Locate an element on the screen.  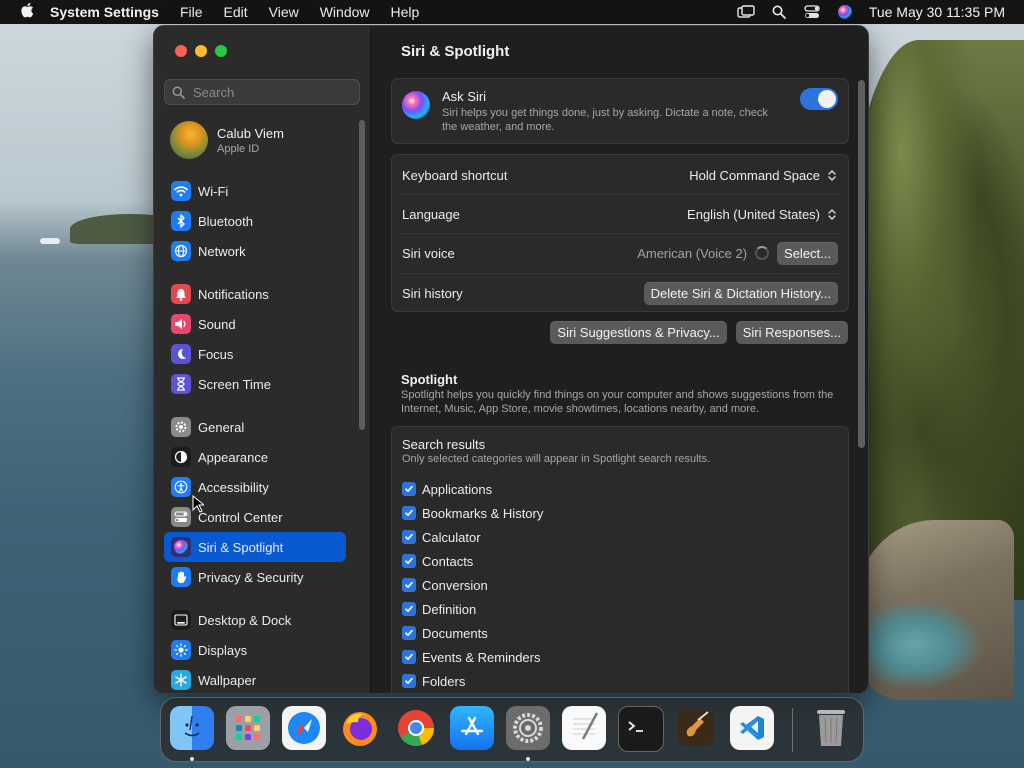
category-label: Bookmarks & History is located at coordinates (483, 513).